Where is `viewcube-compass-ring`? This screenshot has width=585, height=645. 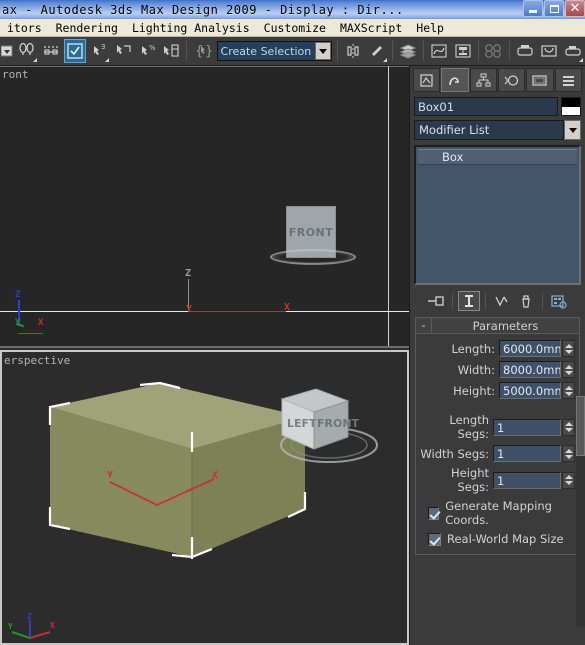 viewcube-compass-ring is located at coordinates (313, 257).